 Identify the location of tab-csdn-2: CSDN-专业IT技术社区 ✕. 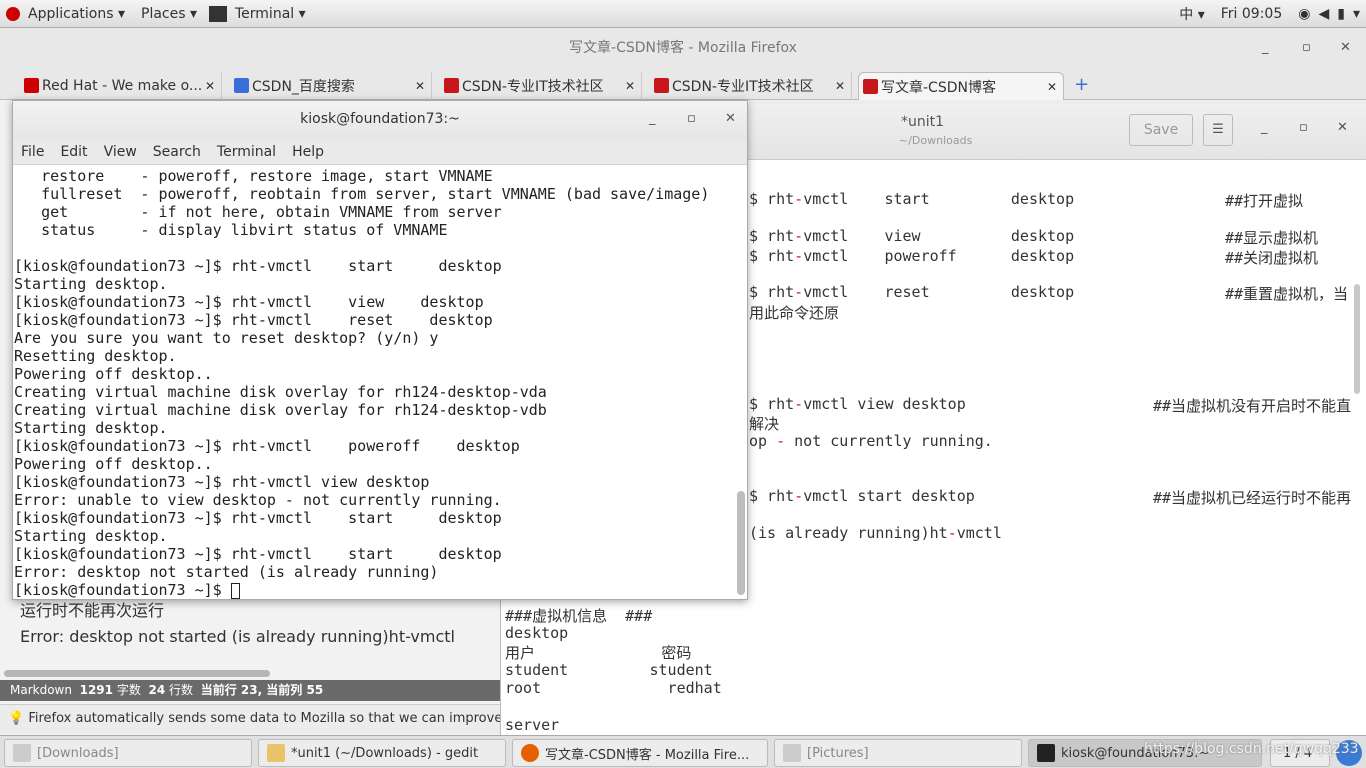
(751, 86).